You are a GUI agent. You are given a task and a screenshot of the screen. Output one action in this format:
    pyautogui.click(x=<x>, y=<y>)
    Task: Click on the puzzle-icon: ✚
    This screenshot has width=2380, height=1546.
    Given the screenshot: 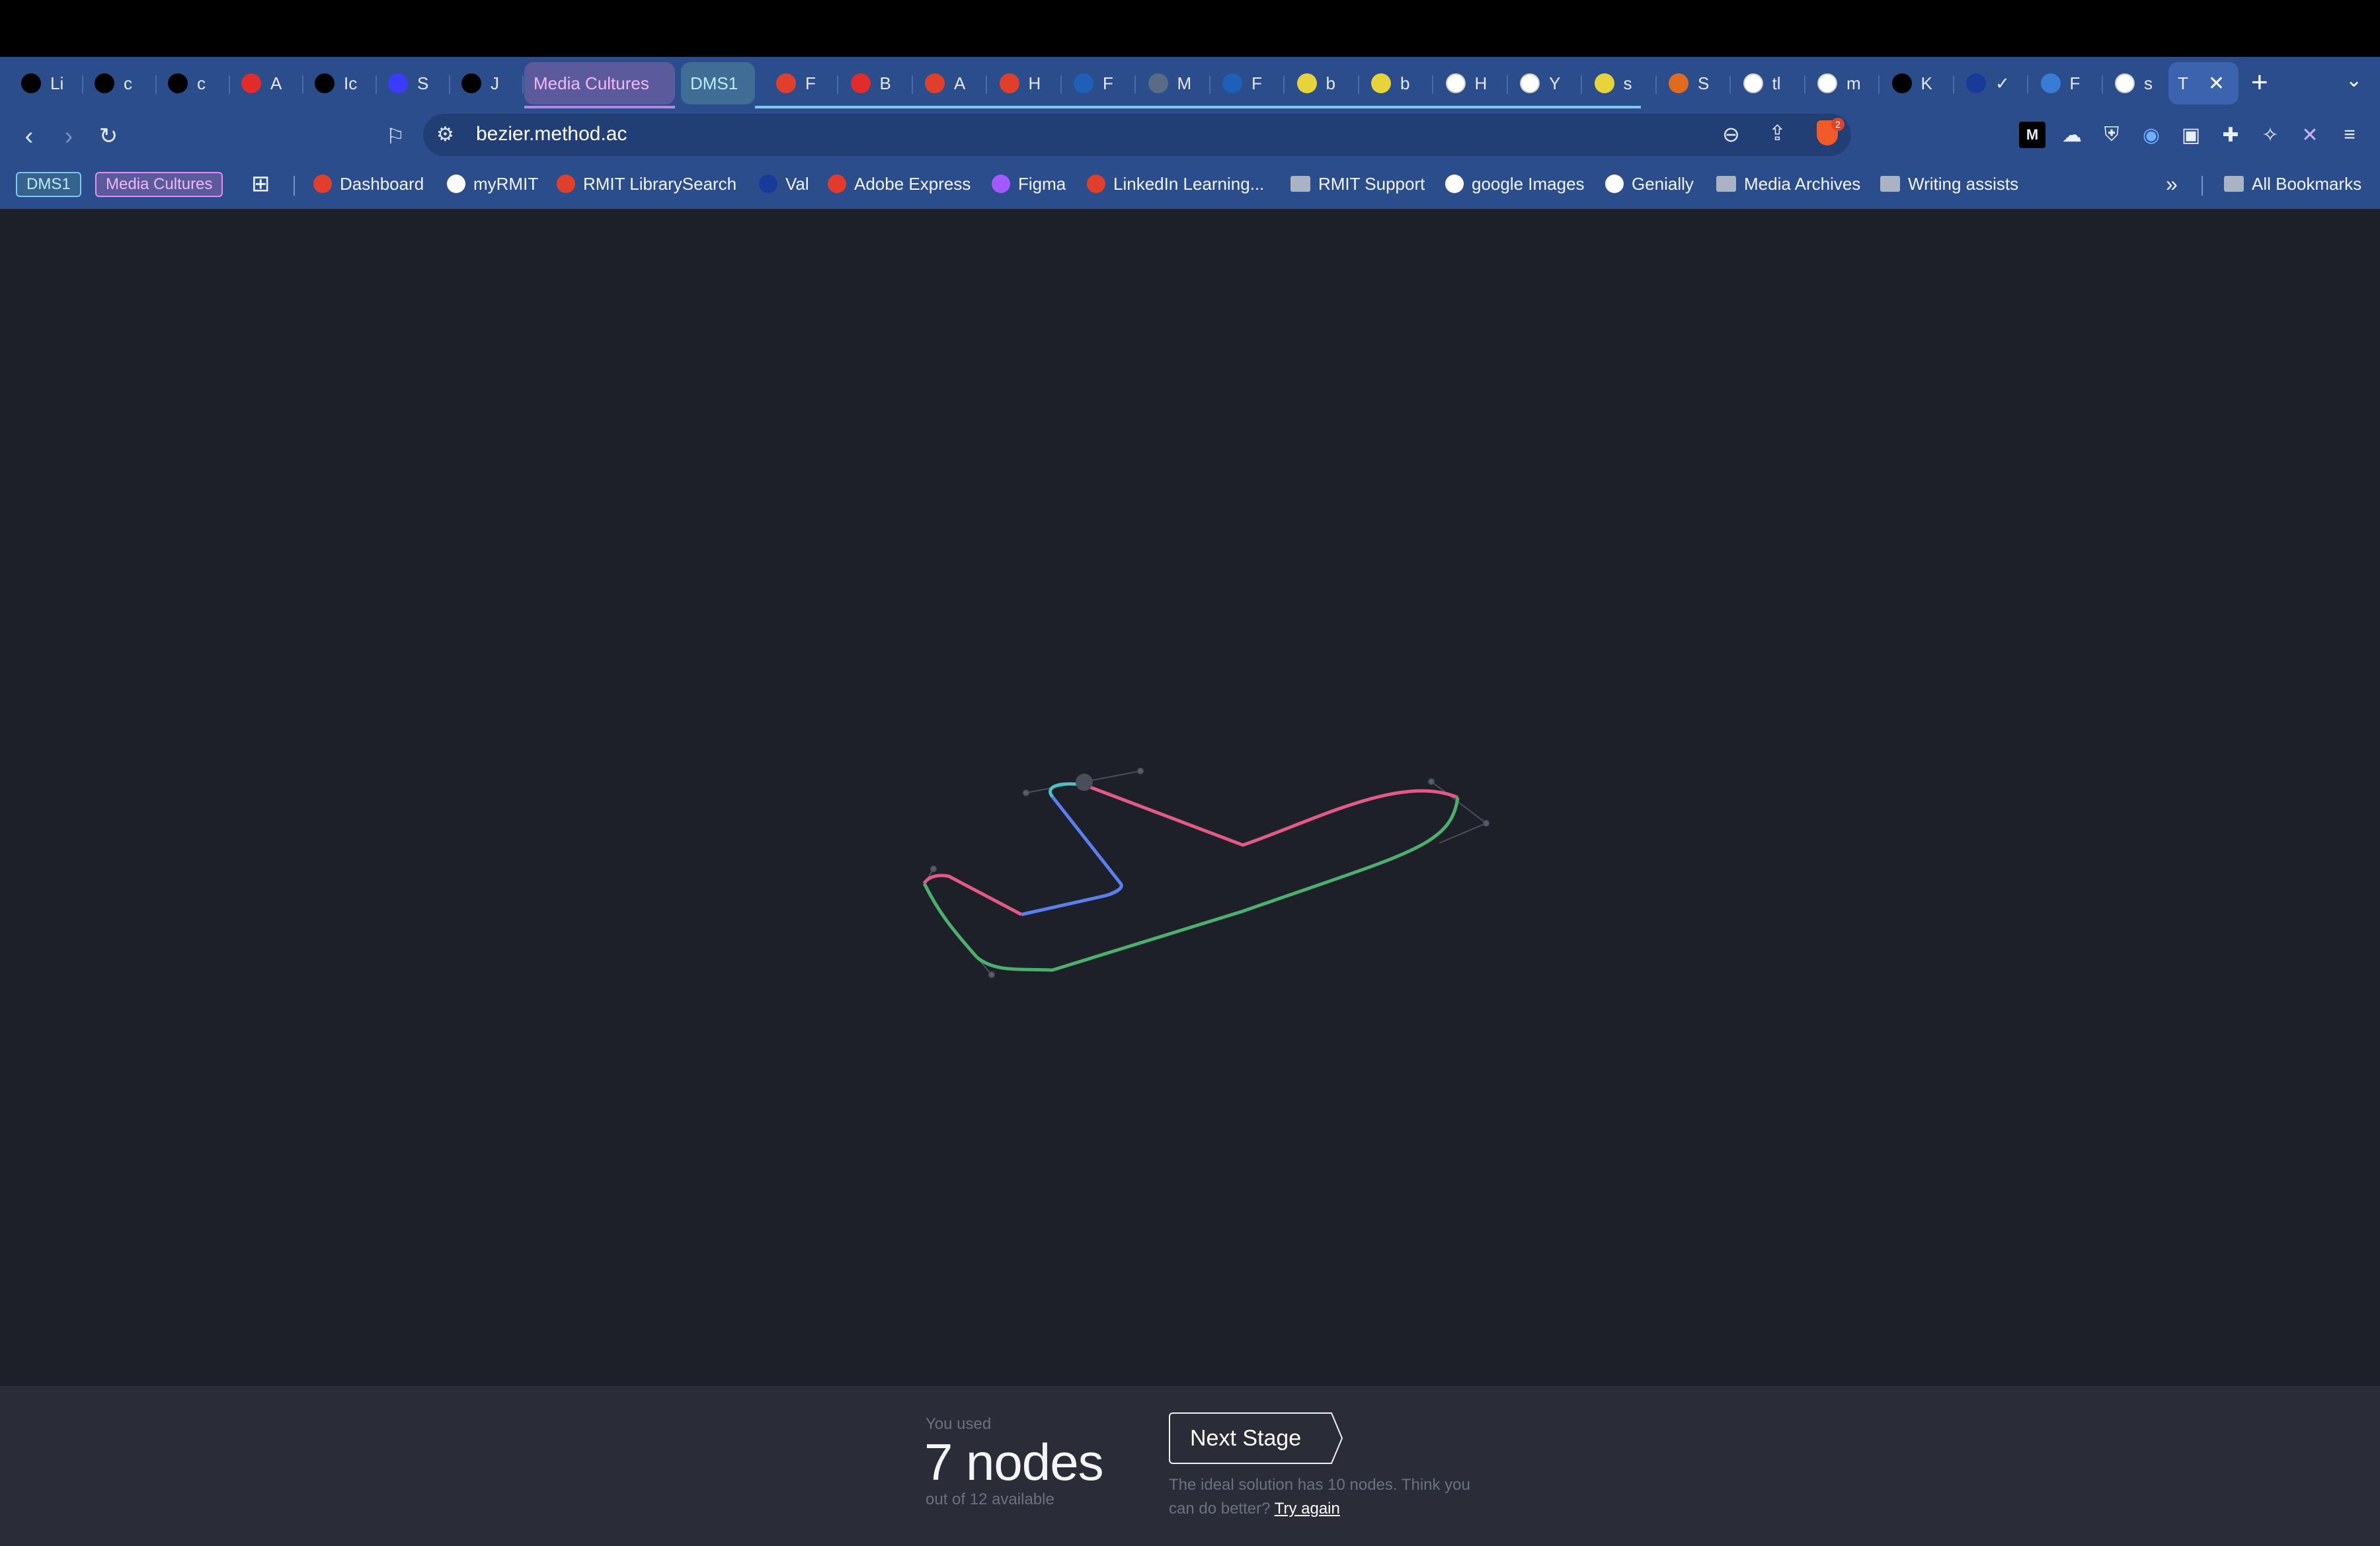 What is the action you would take?
    pyautogui.click(x=2230, y=135)
    